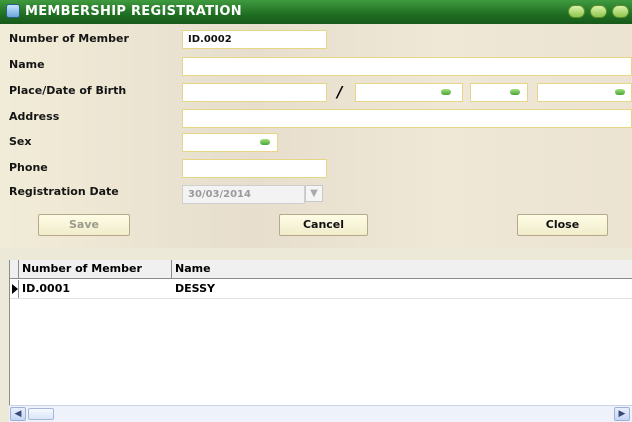 The image size is (632, 422). What do you see at coordinates (402, 269) in the screenshot?
I see `column-header-name: Name` at bounding box center [402, 269].